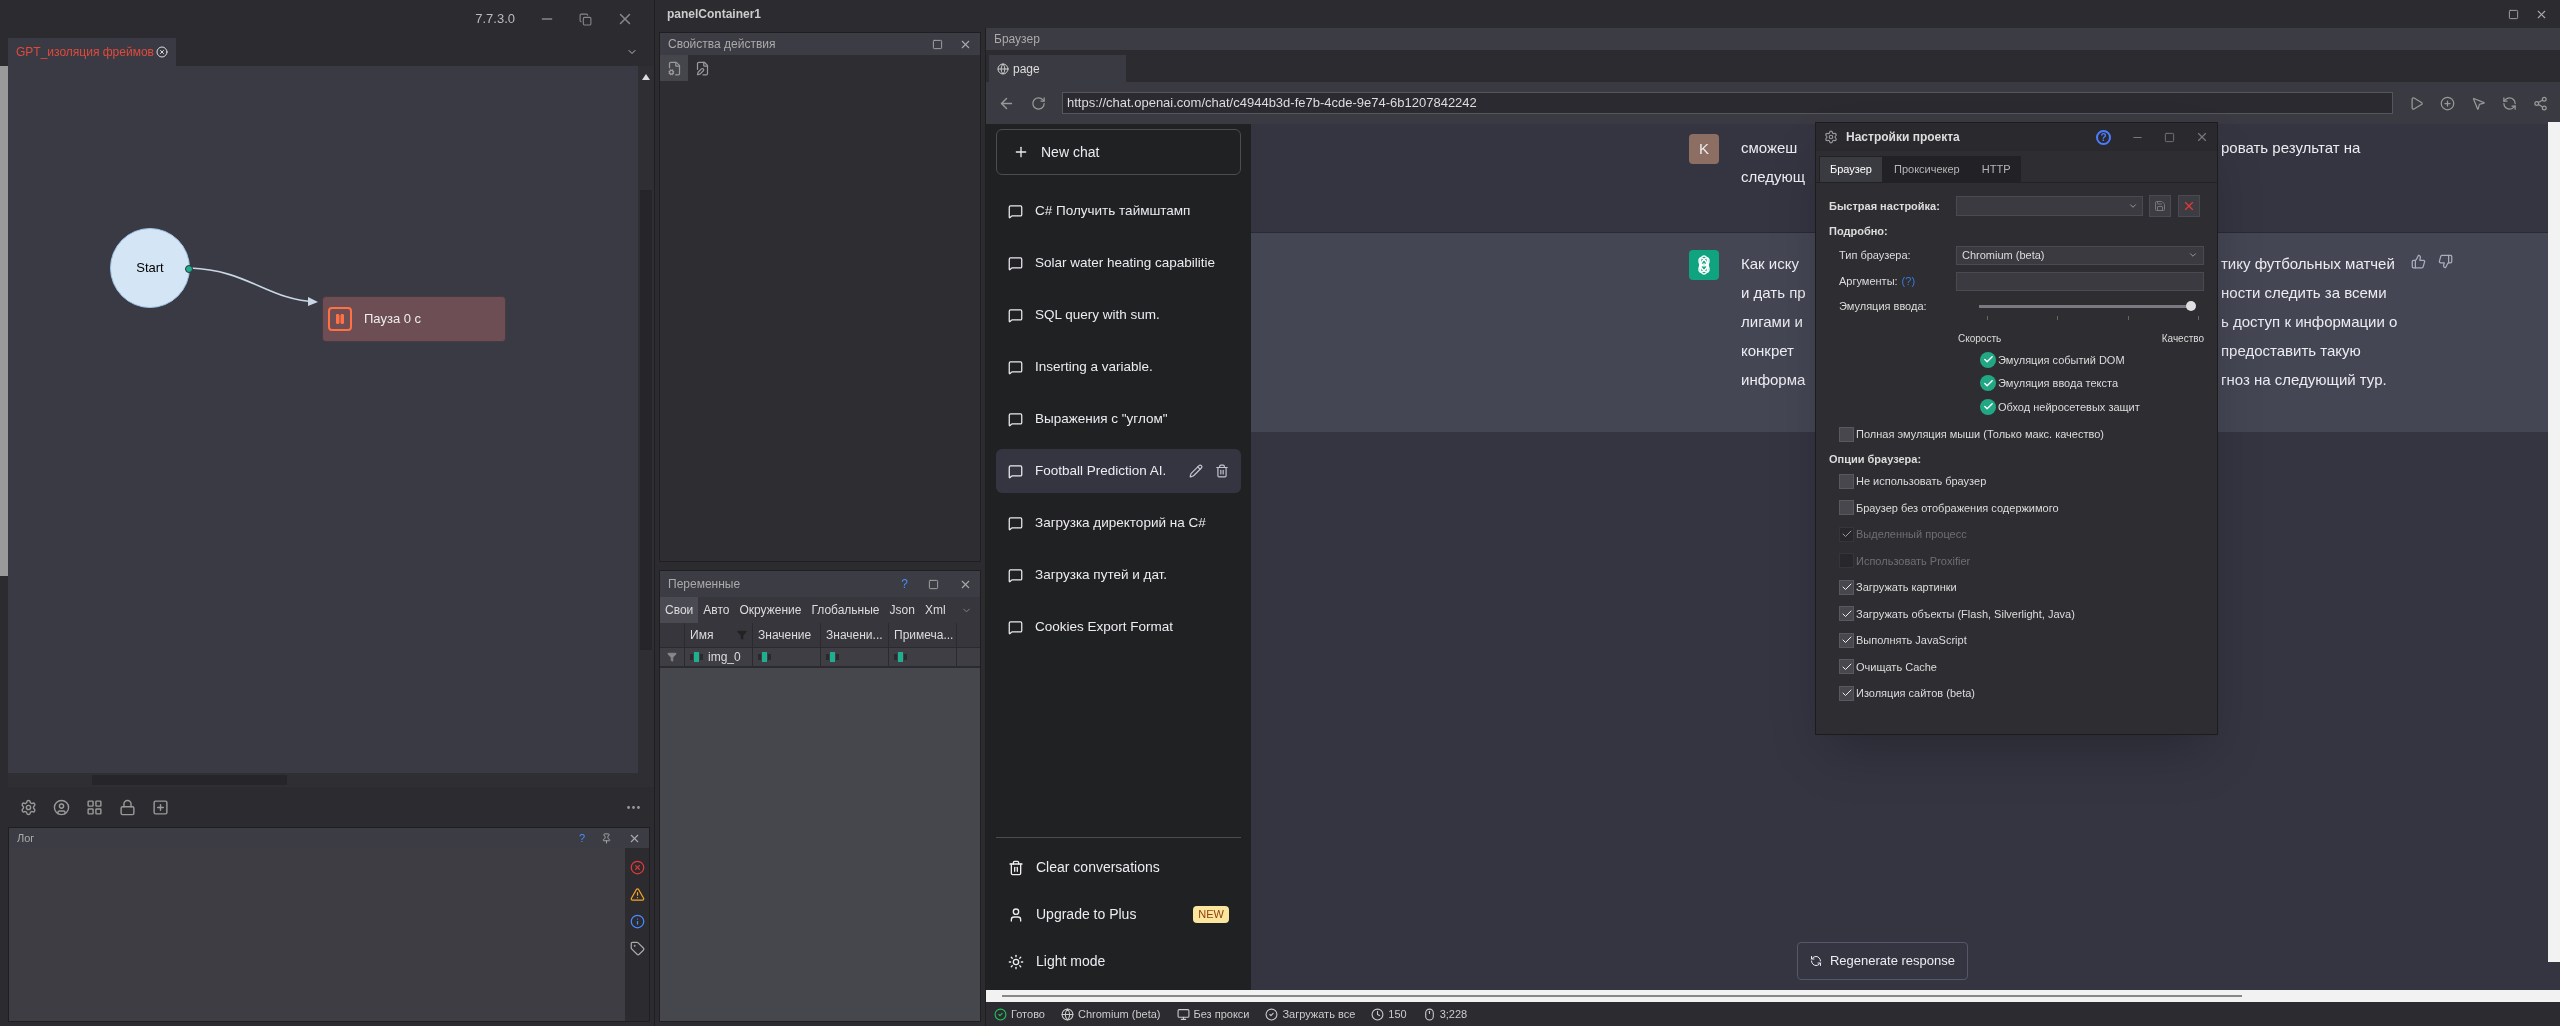 The width and height of the screenshot is (2560, 1026). Describe the element at coordinates (679, 610) in the screenshot. I see `variables-tab: Свои` at that location.